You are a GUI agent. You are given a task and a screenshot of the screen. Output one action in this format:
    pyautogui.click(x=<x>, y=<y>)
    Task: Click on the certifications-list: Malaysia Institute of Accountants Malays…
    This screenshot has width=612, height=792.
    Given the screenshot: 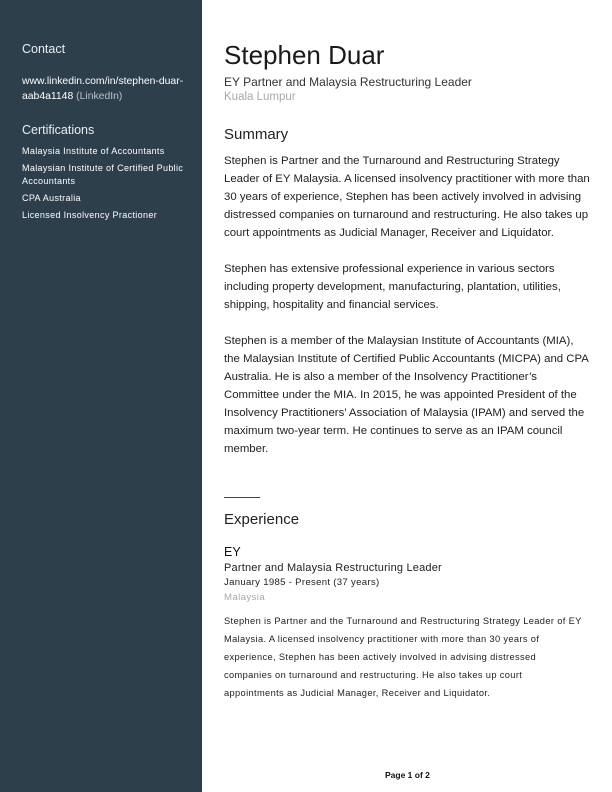 What is the action you would take?
    pyautogui.click(x=111, y=185)
    